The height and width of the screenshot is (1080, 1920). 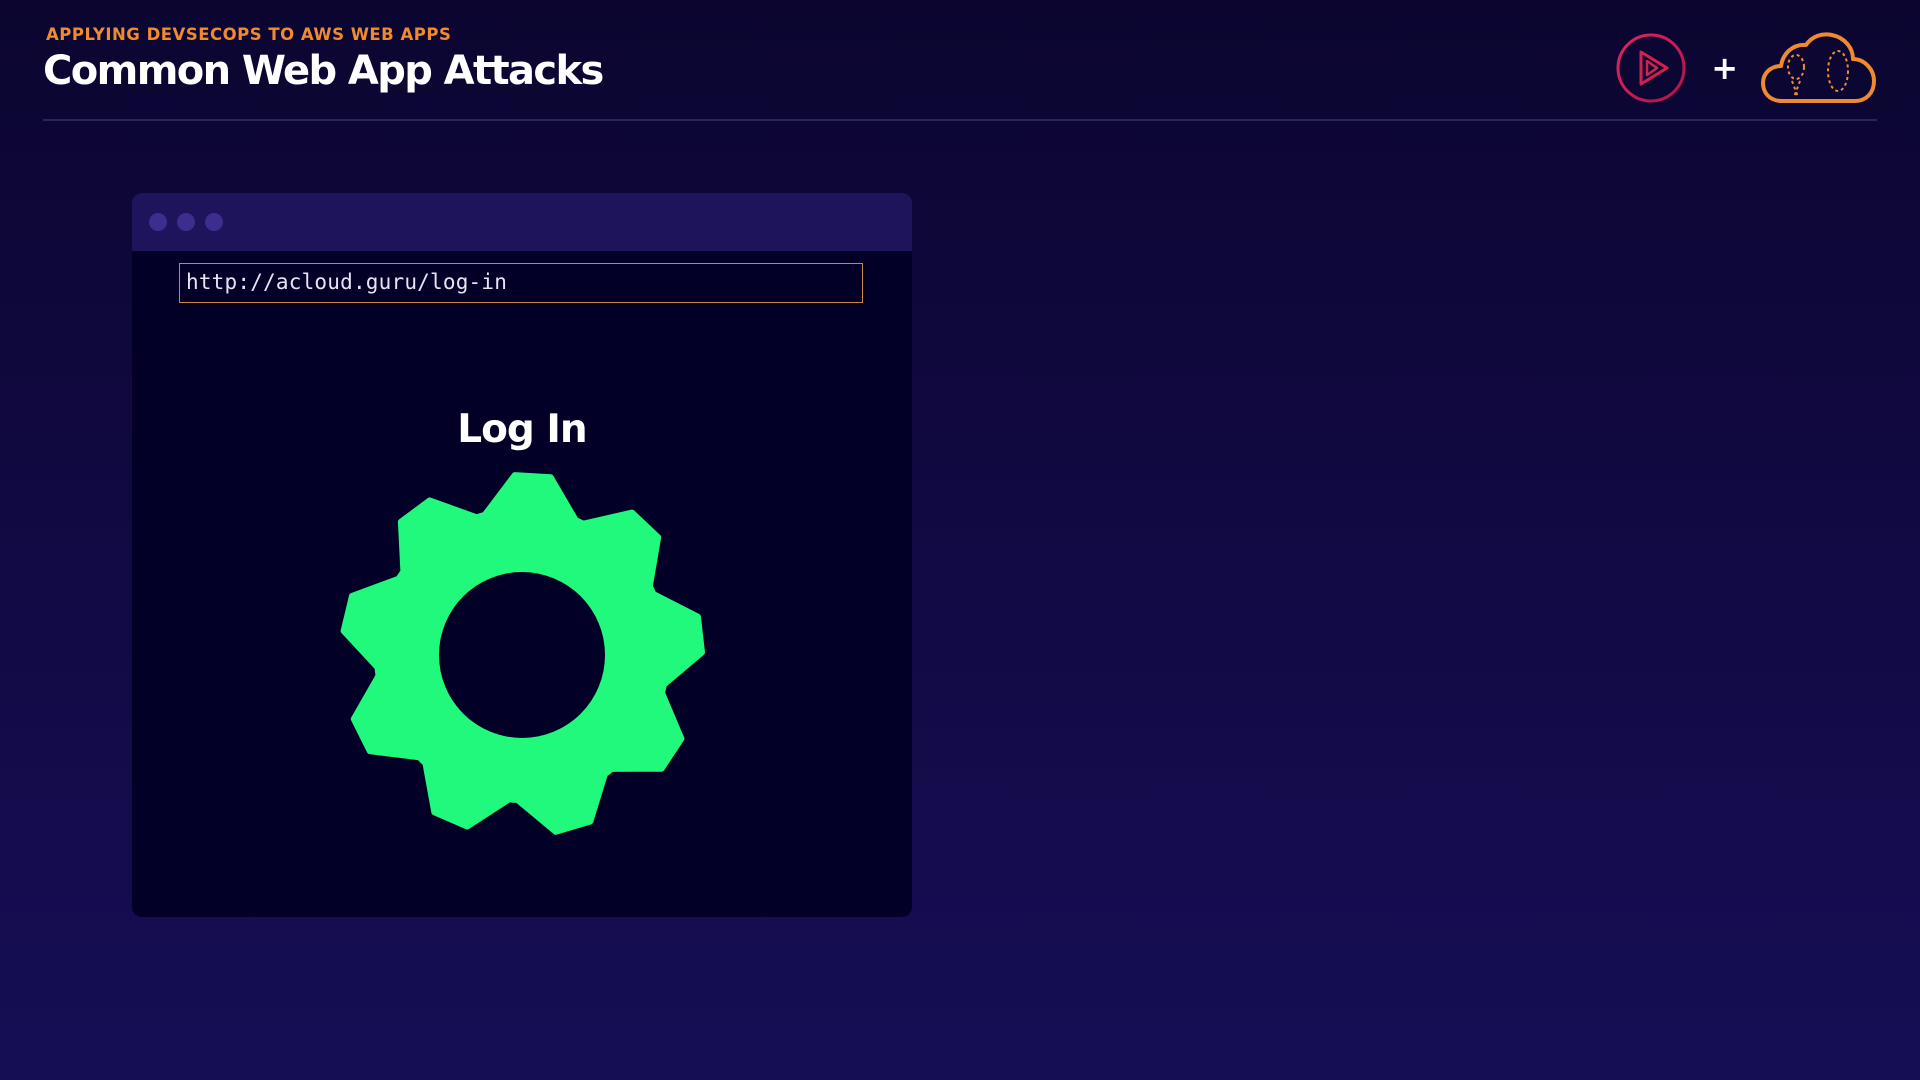 What do you see at coordinates (960, 120) in the screenshot?
I see `header-divider` at bounding box center [960, 120].